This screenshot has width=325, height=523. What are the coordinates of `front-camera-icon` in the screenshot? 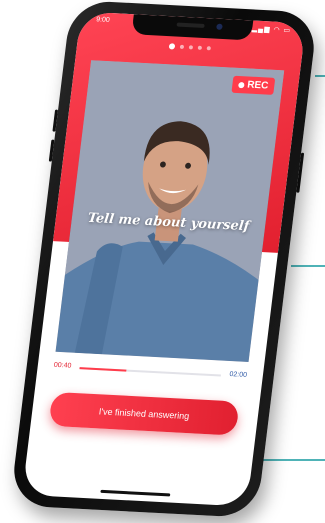 It's located at (219, 26).